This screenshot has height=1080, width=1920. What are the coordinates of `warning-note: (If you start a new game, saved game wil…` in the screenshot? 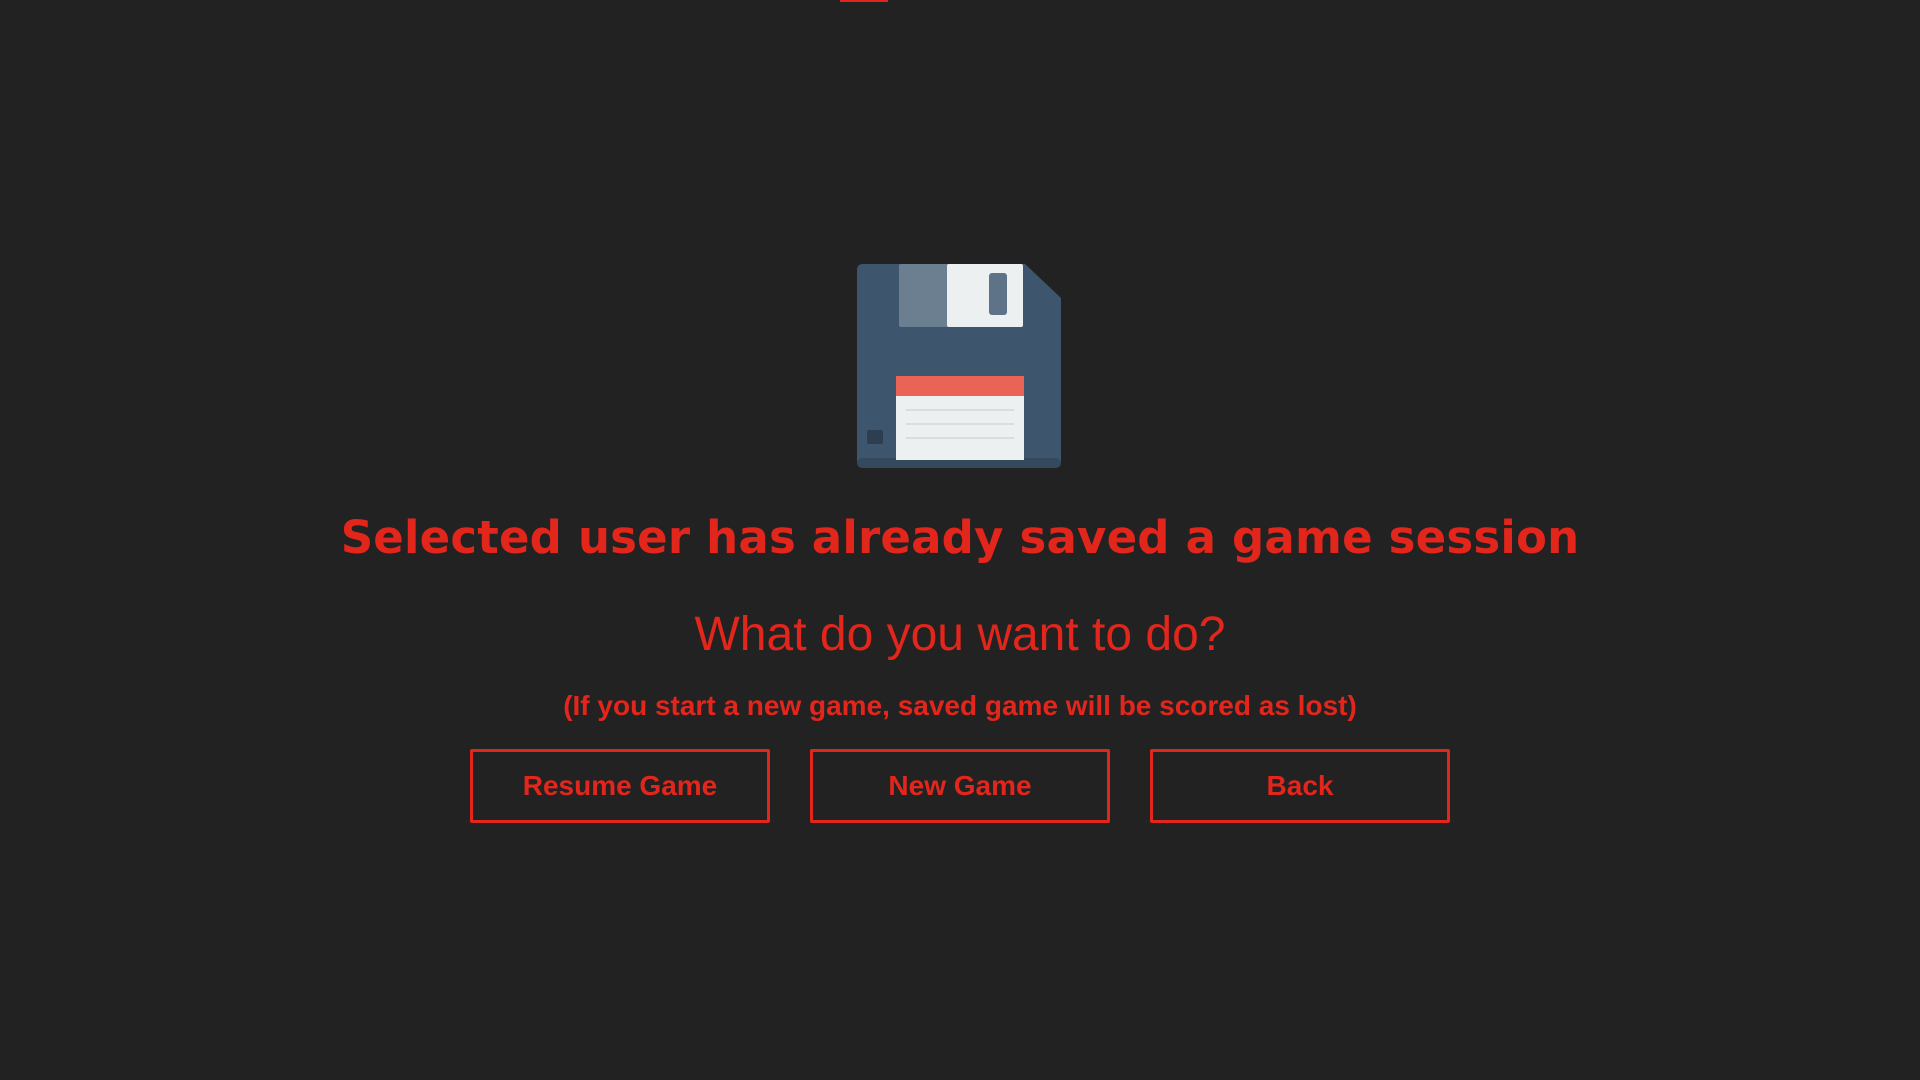 It's located at (960, 705).